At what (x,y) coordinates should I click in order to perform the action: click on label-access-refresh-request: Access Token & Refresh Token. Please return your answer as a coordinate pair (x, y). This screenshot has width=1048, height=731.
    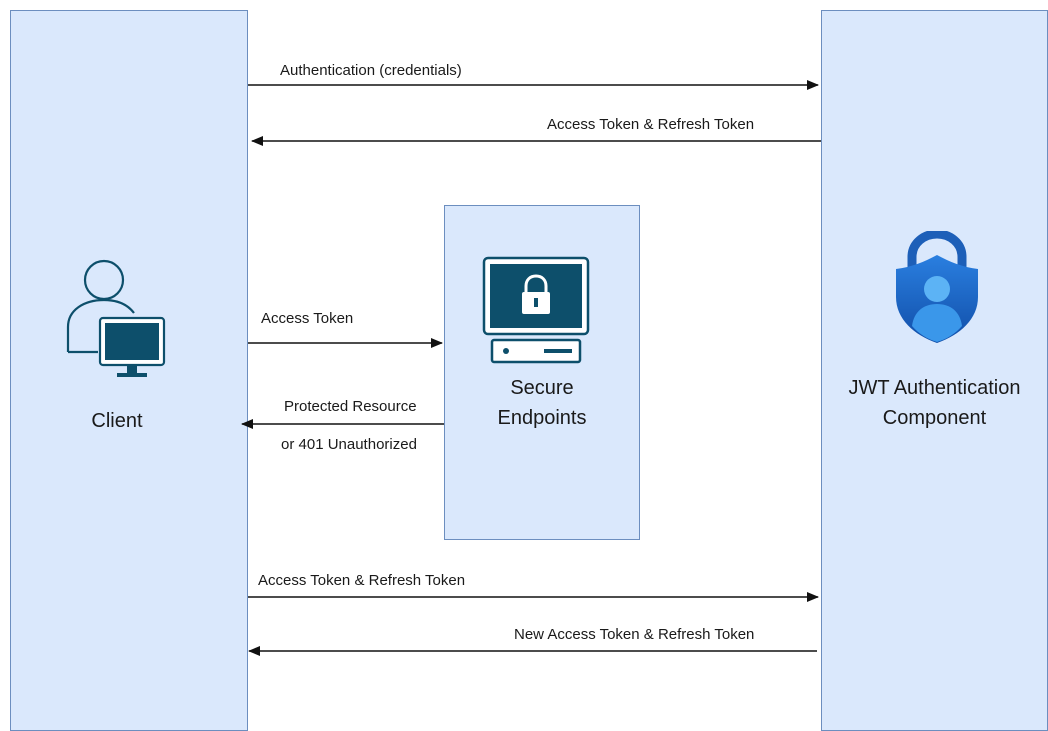
    Looking at the image, I should click on (362, 580).